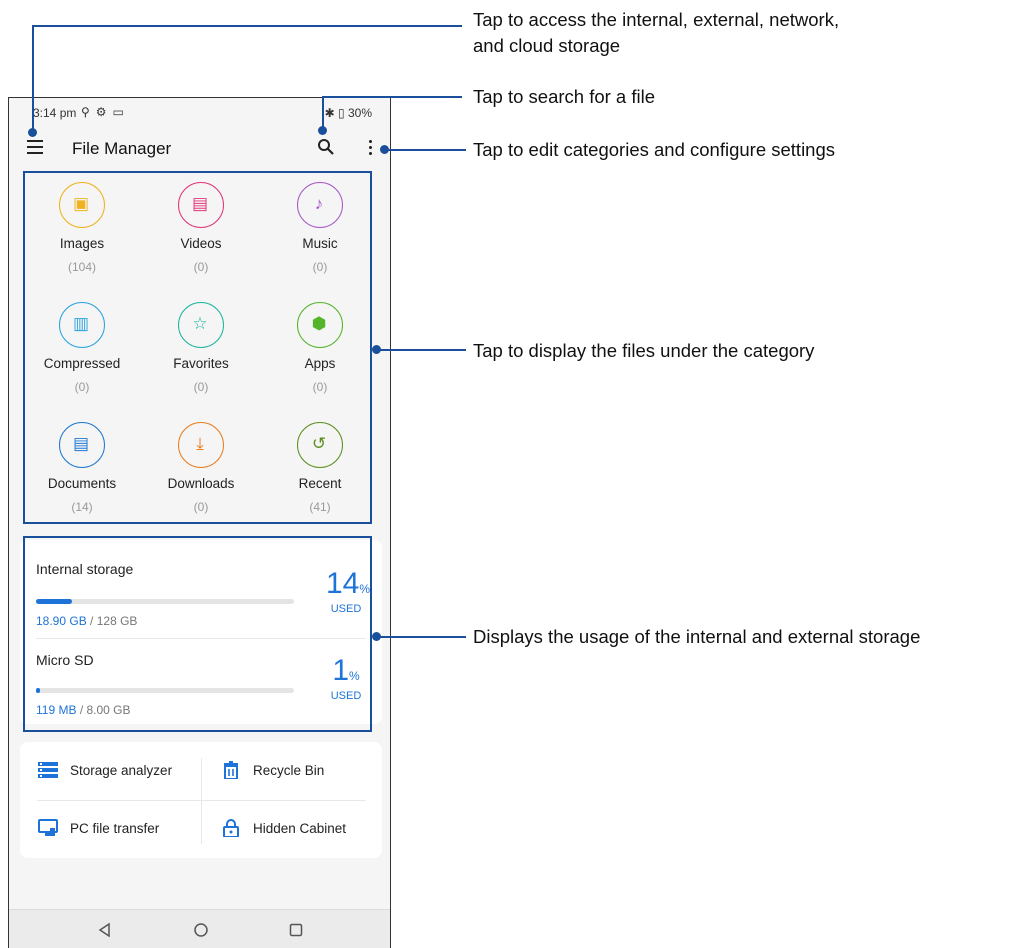 The height and width of the screenshot is (948, 1021). I want to click on pc-file-transfer-button: PC file transfer, so click(113, 830).